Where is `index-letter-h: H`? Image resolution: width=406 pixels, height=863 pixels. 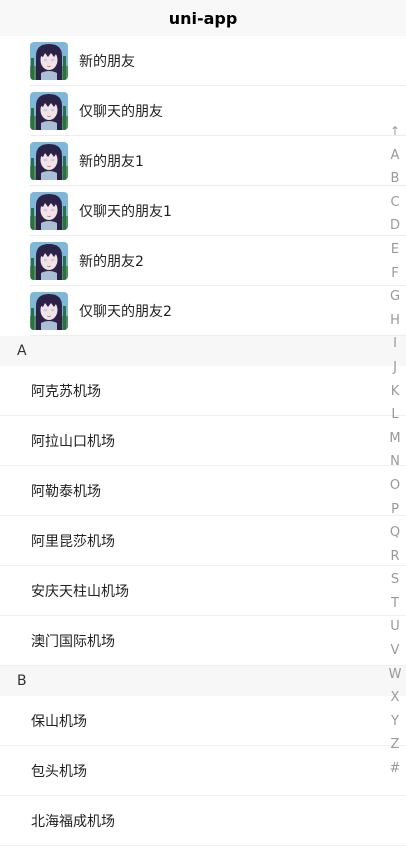
index-letter-h: H is located at coordinates (395, 321).